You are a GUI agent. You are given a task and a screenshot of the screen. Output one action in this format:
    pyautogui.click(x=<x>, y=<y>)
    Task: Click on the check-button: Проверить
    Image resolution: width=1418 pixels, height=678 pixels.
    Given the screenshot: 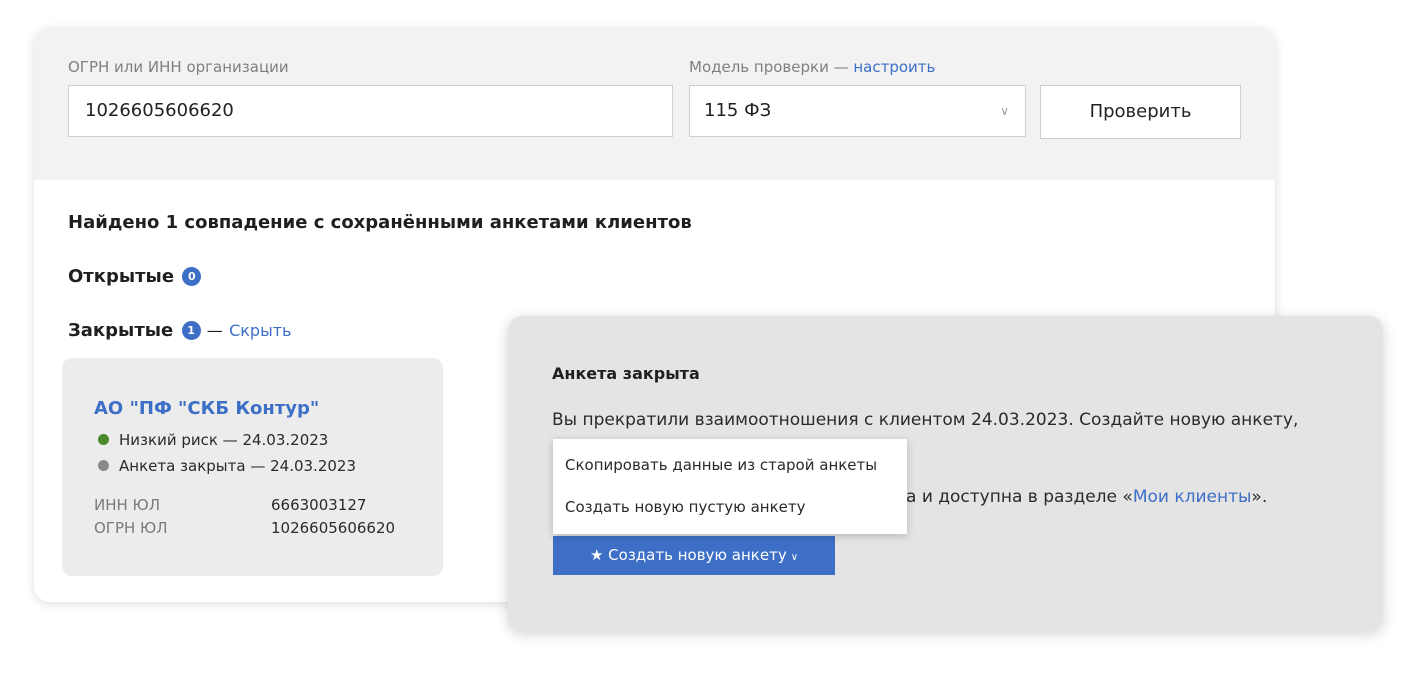 What is the action you would take?
    pyautogui.click(x=1140, y=112)
    